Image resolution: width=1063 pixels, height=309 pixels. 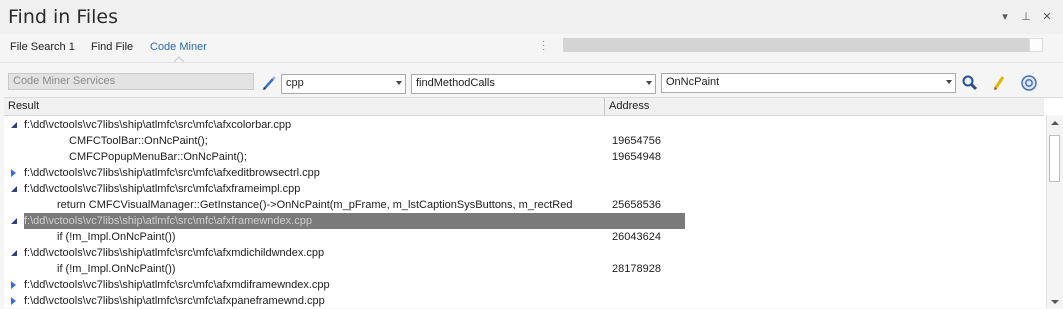 I want to click on dropdown-icon: ▾, so click(x=1005, y=16).